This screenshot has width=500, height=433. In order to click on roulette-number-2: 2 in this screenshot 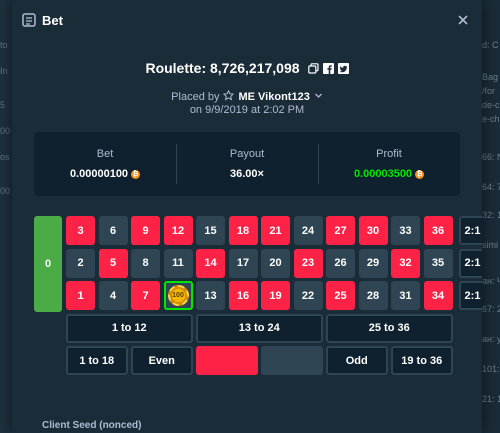, I will do `click(80, 263)`.